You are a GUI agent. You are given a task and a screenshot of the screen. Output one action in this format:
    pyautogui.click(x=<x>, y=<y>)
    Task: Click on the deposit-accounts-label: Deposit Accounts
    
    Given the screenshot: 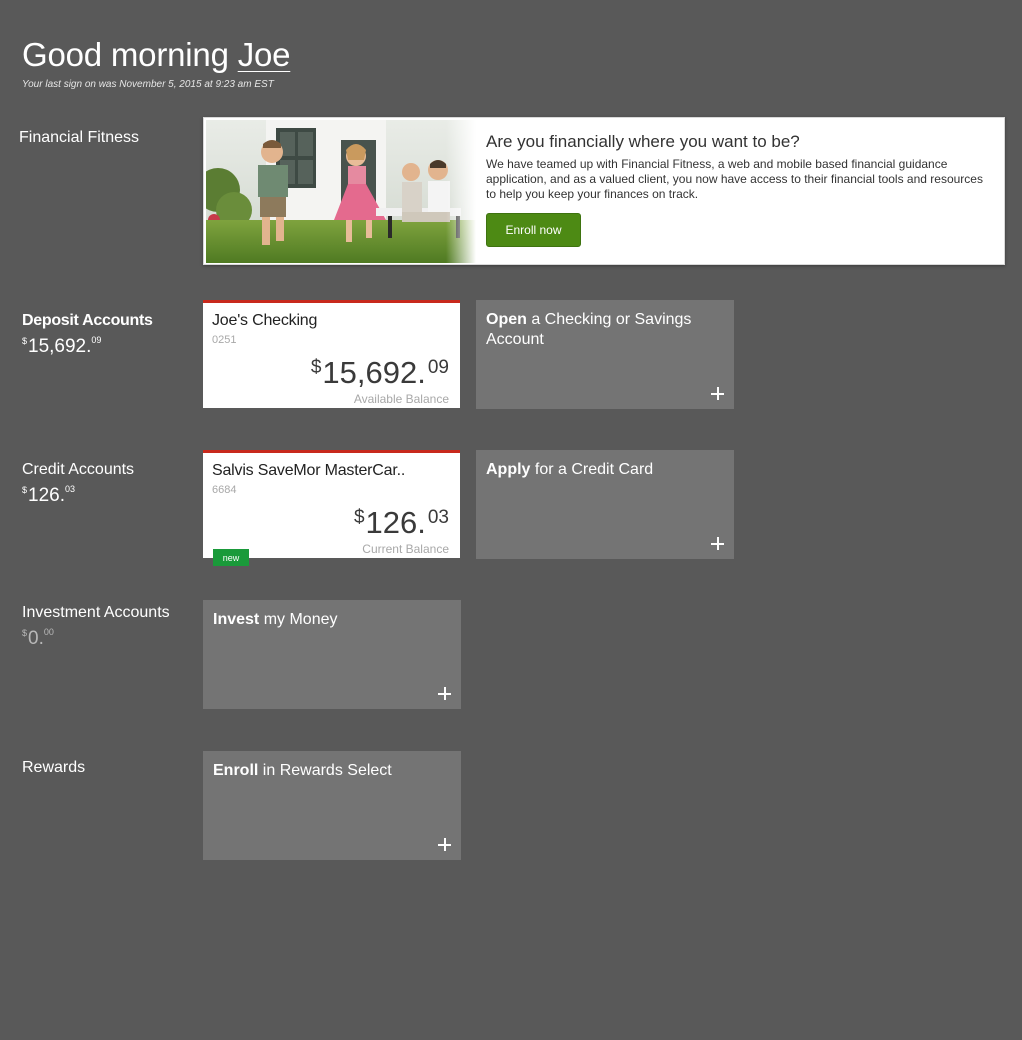 What is the action you would take?
    pyautogui.click(x=87, y=321)
    